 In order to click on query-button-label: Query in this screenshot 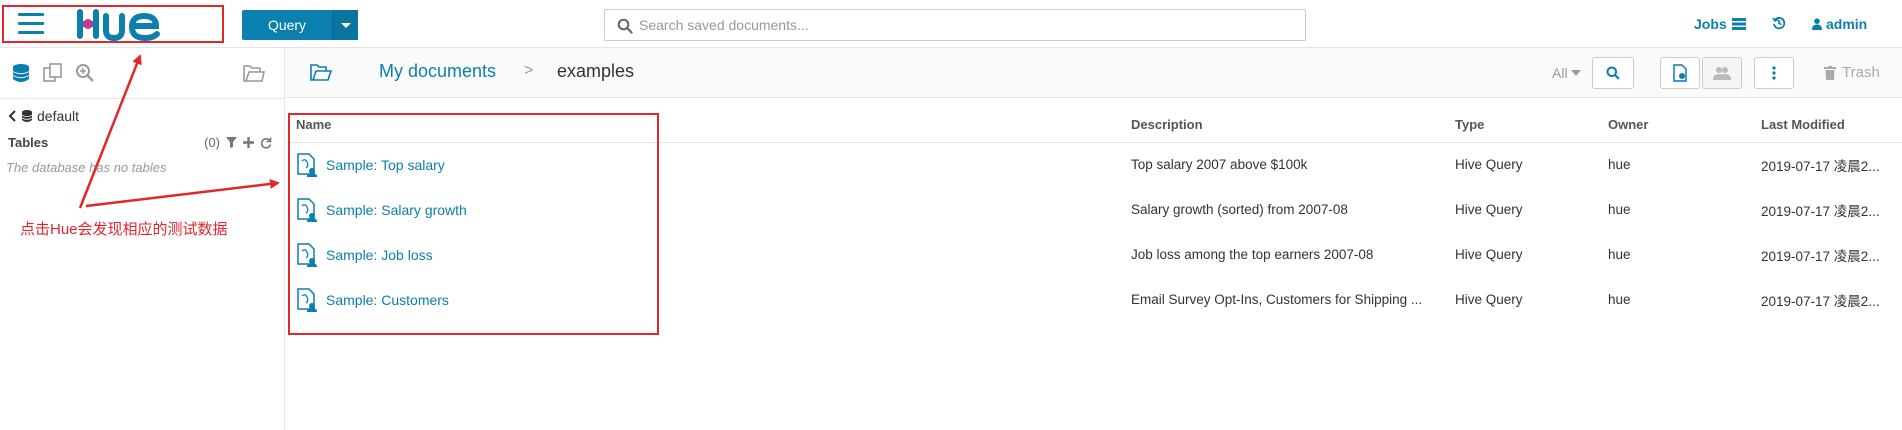, I will do `click(287, 25)`.